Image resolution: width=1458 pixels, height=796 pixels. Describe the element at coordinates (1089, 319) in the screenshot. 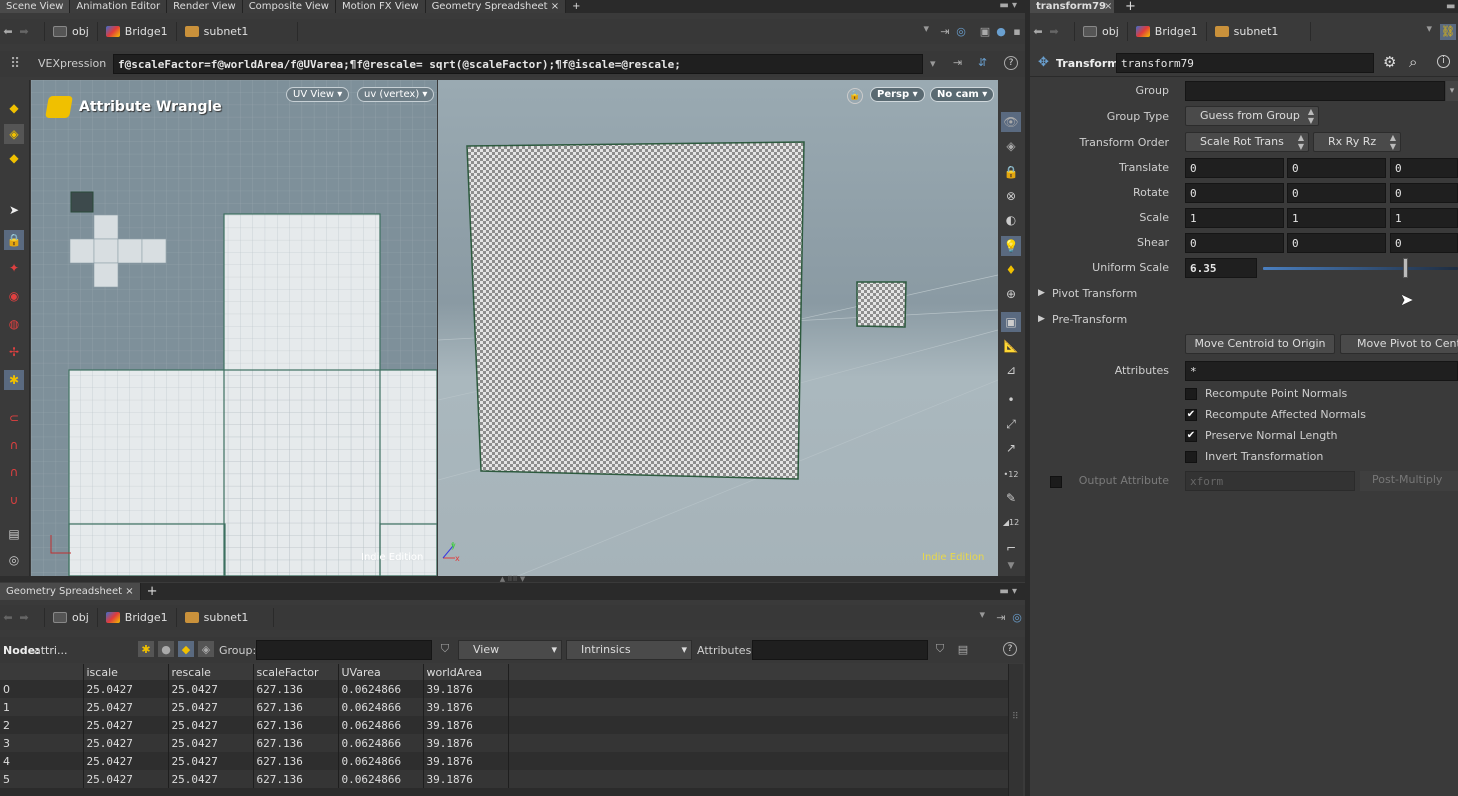

I see `pre-transform-folder: Pre-Transform` at that location.